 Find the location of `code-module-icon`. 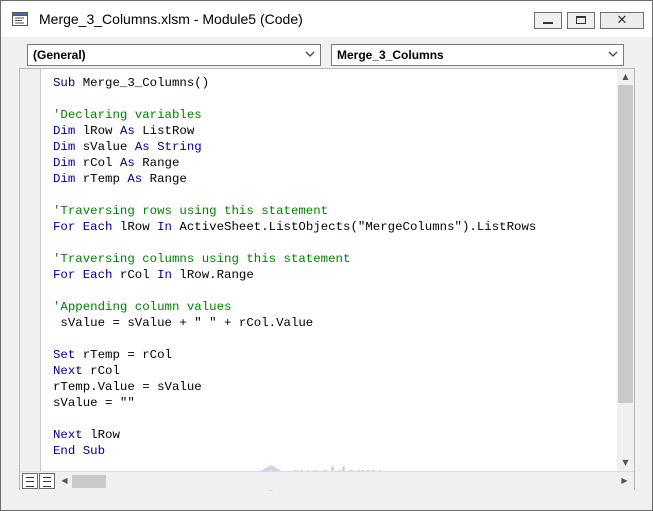

code-module-icon is located at coordinates (20, 19).